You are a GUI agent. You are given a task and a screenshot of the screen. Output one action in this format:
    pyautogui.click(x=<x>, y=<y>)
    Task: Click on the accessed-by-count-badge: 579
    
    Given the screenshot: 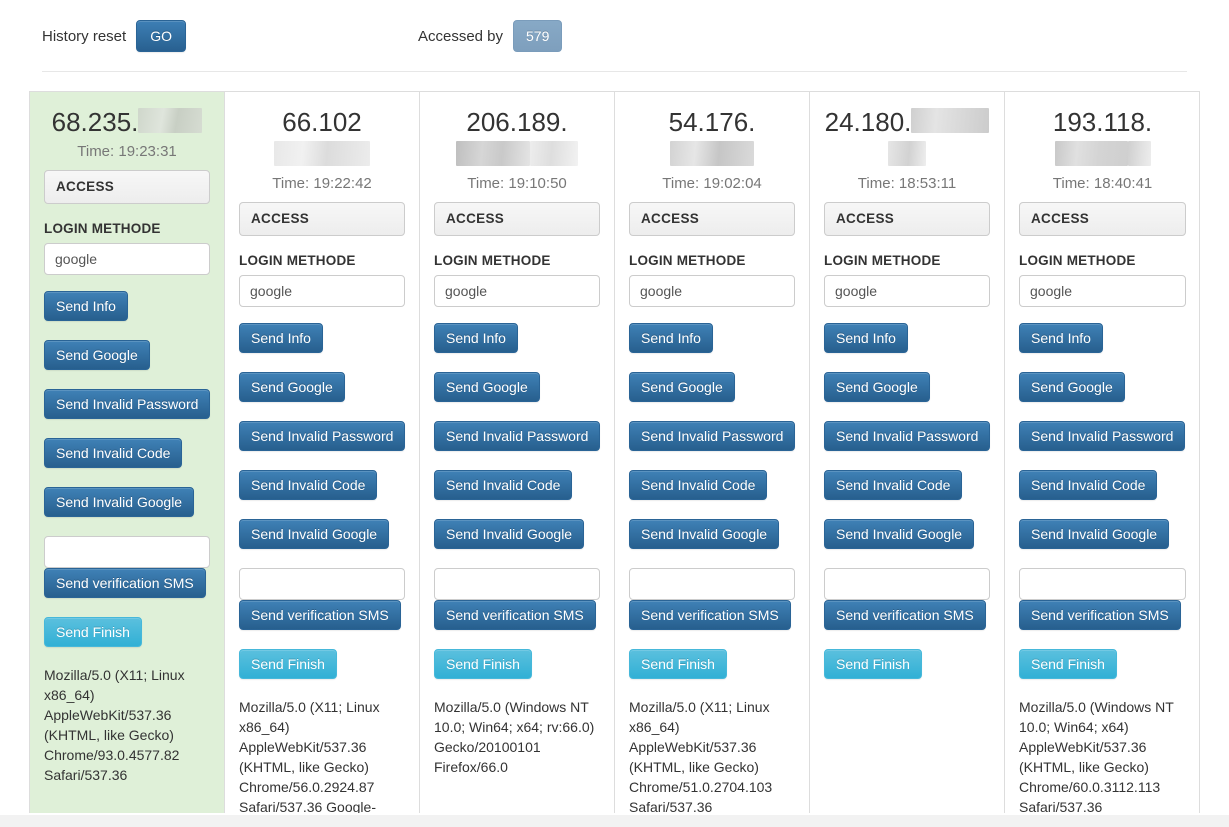 What is the action you would take?
    pyautogui.click(x=538, y=36)
    